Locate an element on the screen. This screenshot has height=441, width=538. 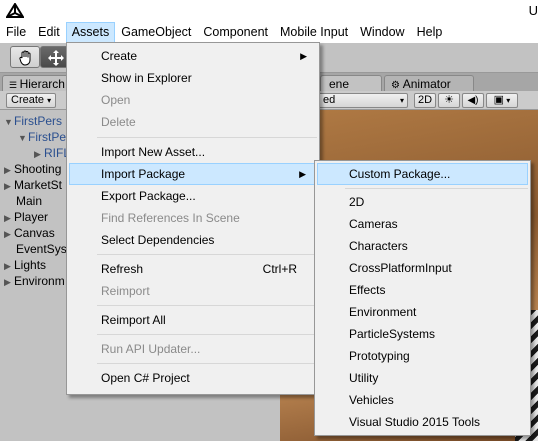
menu-item-delete: Delete is located at coordinates (193, 122).